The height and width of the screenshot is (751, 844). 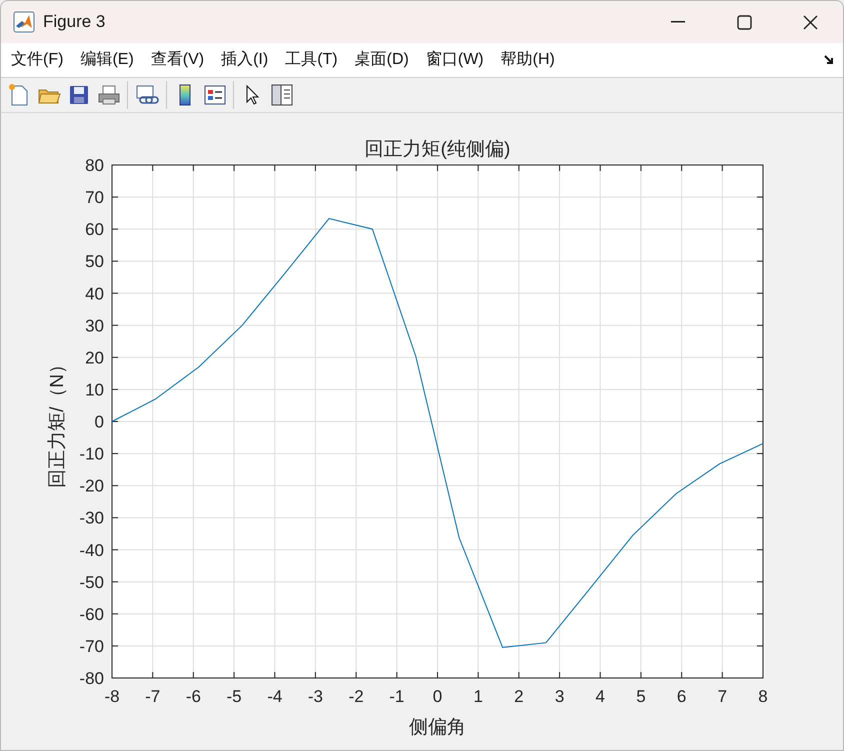 What do you see at coordinates (763, 696) in the screenshot?
I see `x-tick-label: 8` at bounding box center [763, 696].